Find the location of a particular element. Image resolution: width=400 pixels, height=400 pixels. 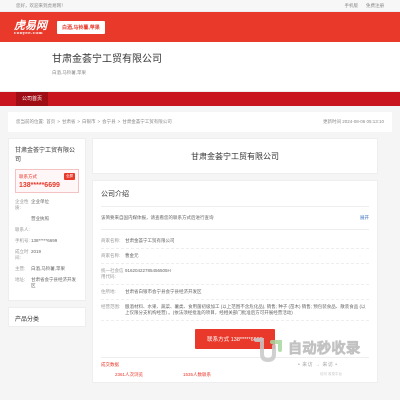

breadcrumb-label: 您当前的位置: is located at coordinates (30, 121).